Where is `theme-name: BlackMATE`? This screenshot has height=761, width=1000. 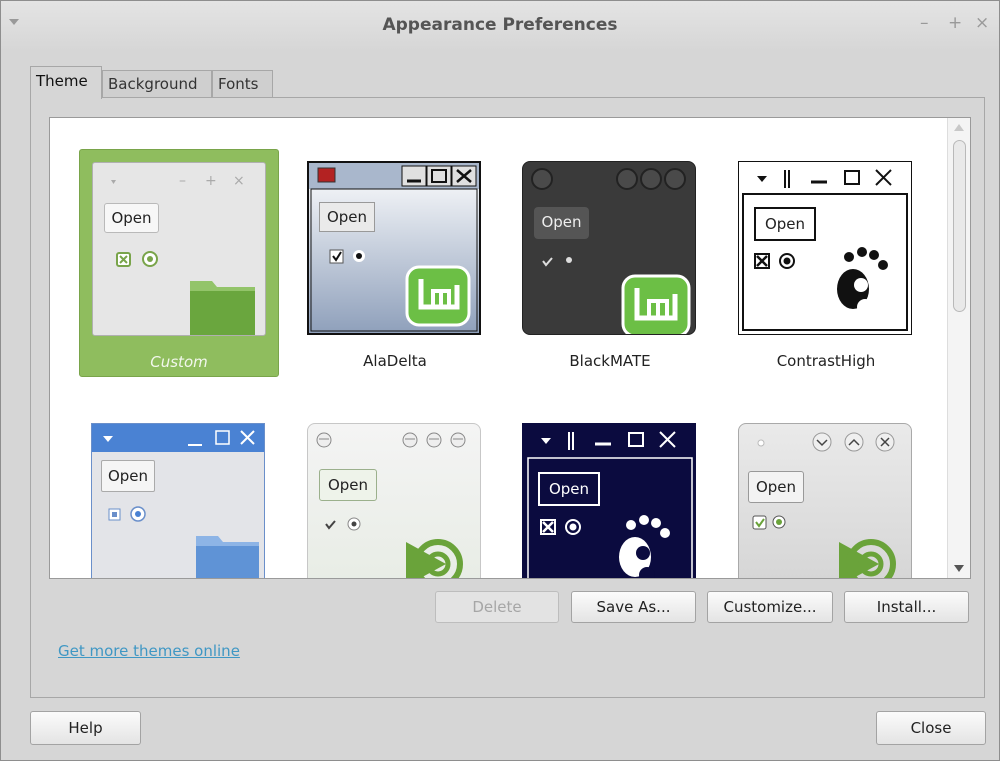
theme-name: BlackMATE is located at coordinates (610, 361).